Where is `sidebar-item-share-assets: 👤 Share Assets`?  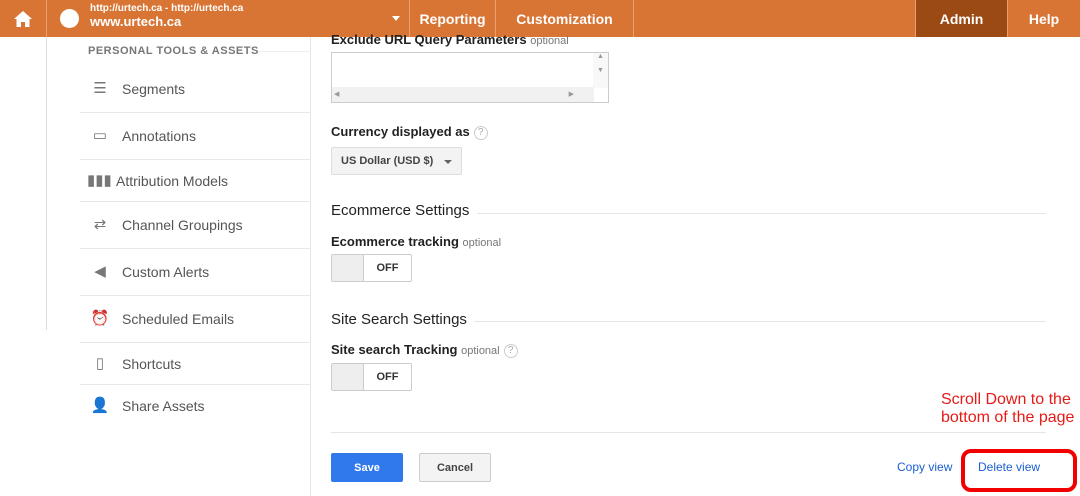
sidebar-item-share-assets: 👤 Share Assets is located at coordinates (195, 406).